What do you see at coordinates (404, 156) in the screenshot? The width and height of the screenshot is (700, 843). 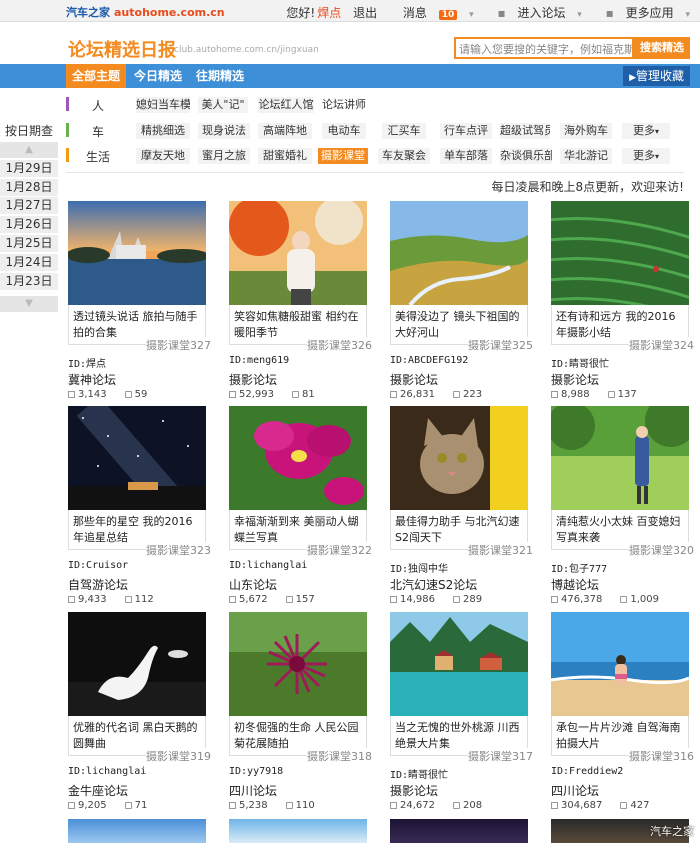 I see `tag-item: 车友聚会` at bounding box center [404, 156].